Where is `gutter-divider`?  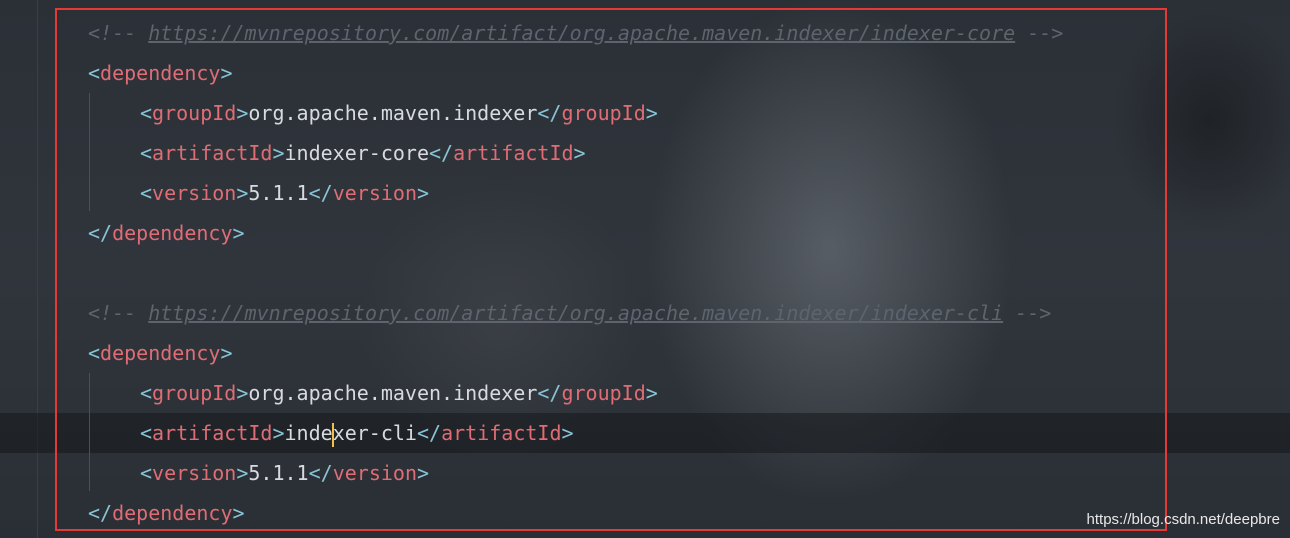
gutter-divider is located at coordinates (37, 269).